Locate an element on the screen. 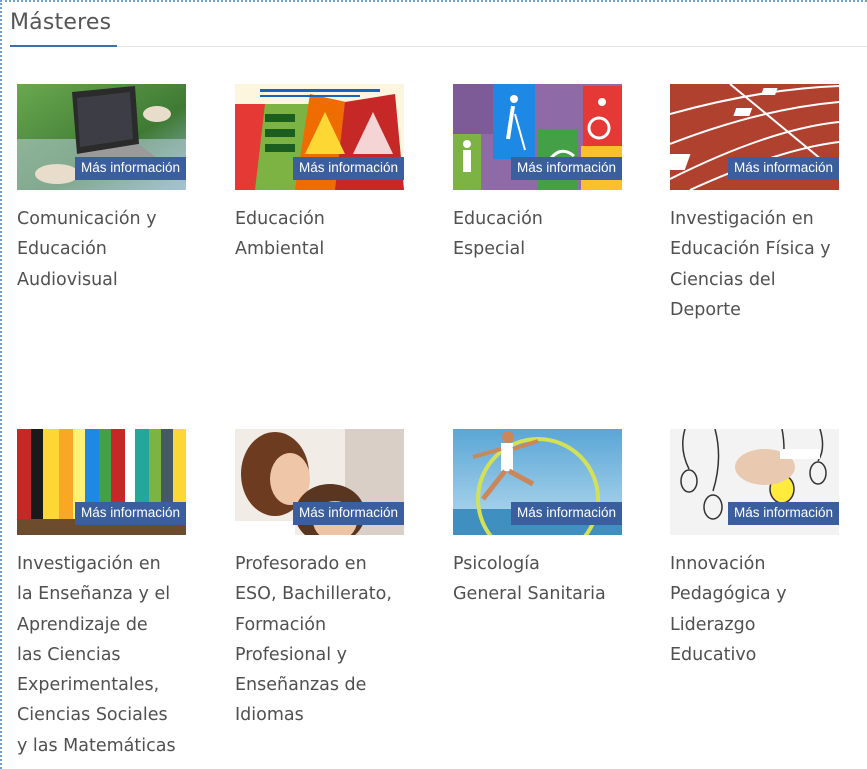  master-title: Educación Especial is located at coordinates (548, 234).